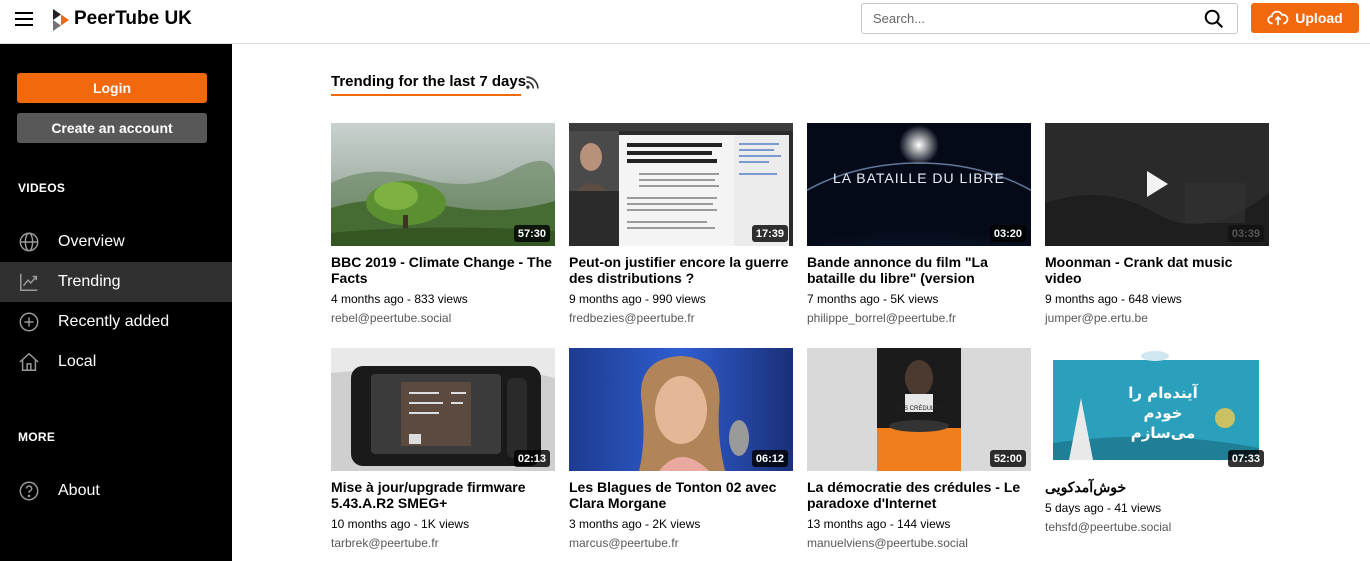  I want to click on video-title: خوش‌آمدکویی, so click(1157, 487).